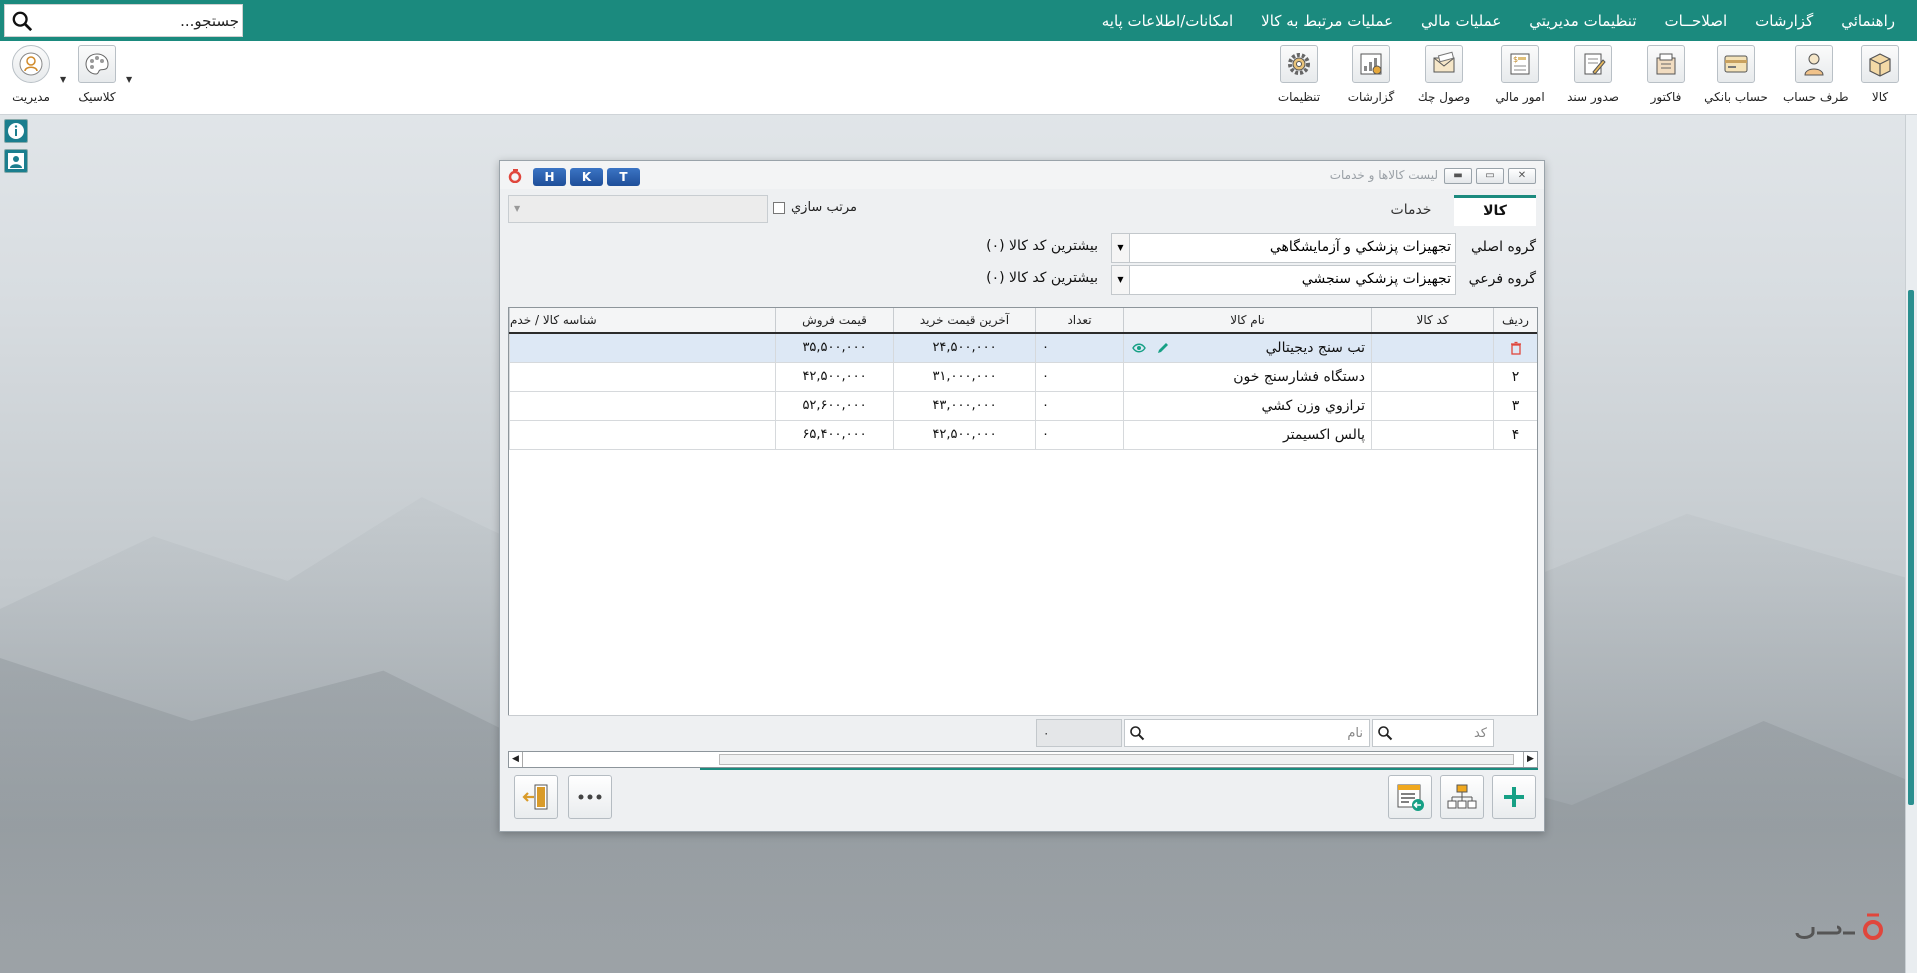  What do you see at coordinates (1462, 797) in the screenshot?
I see `hierarchy-button` at bounding box center [1462, 797].